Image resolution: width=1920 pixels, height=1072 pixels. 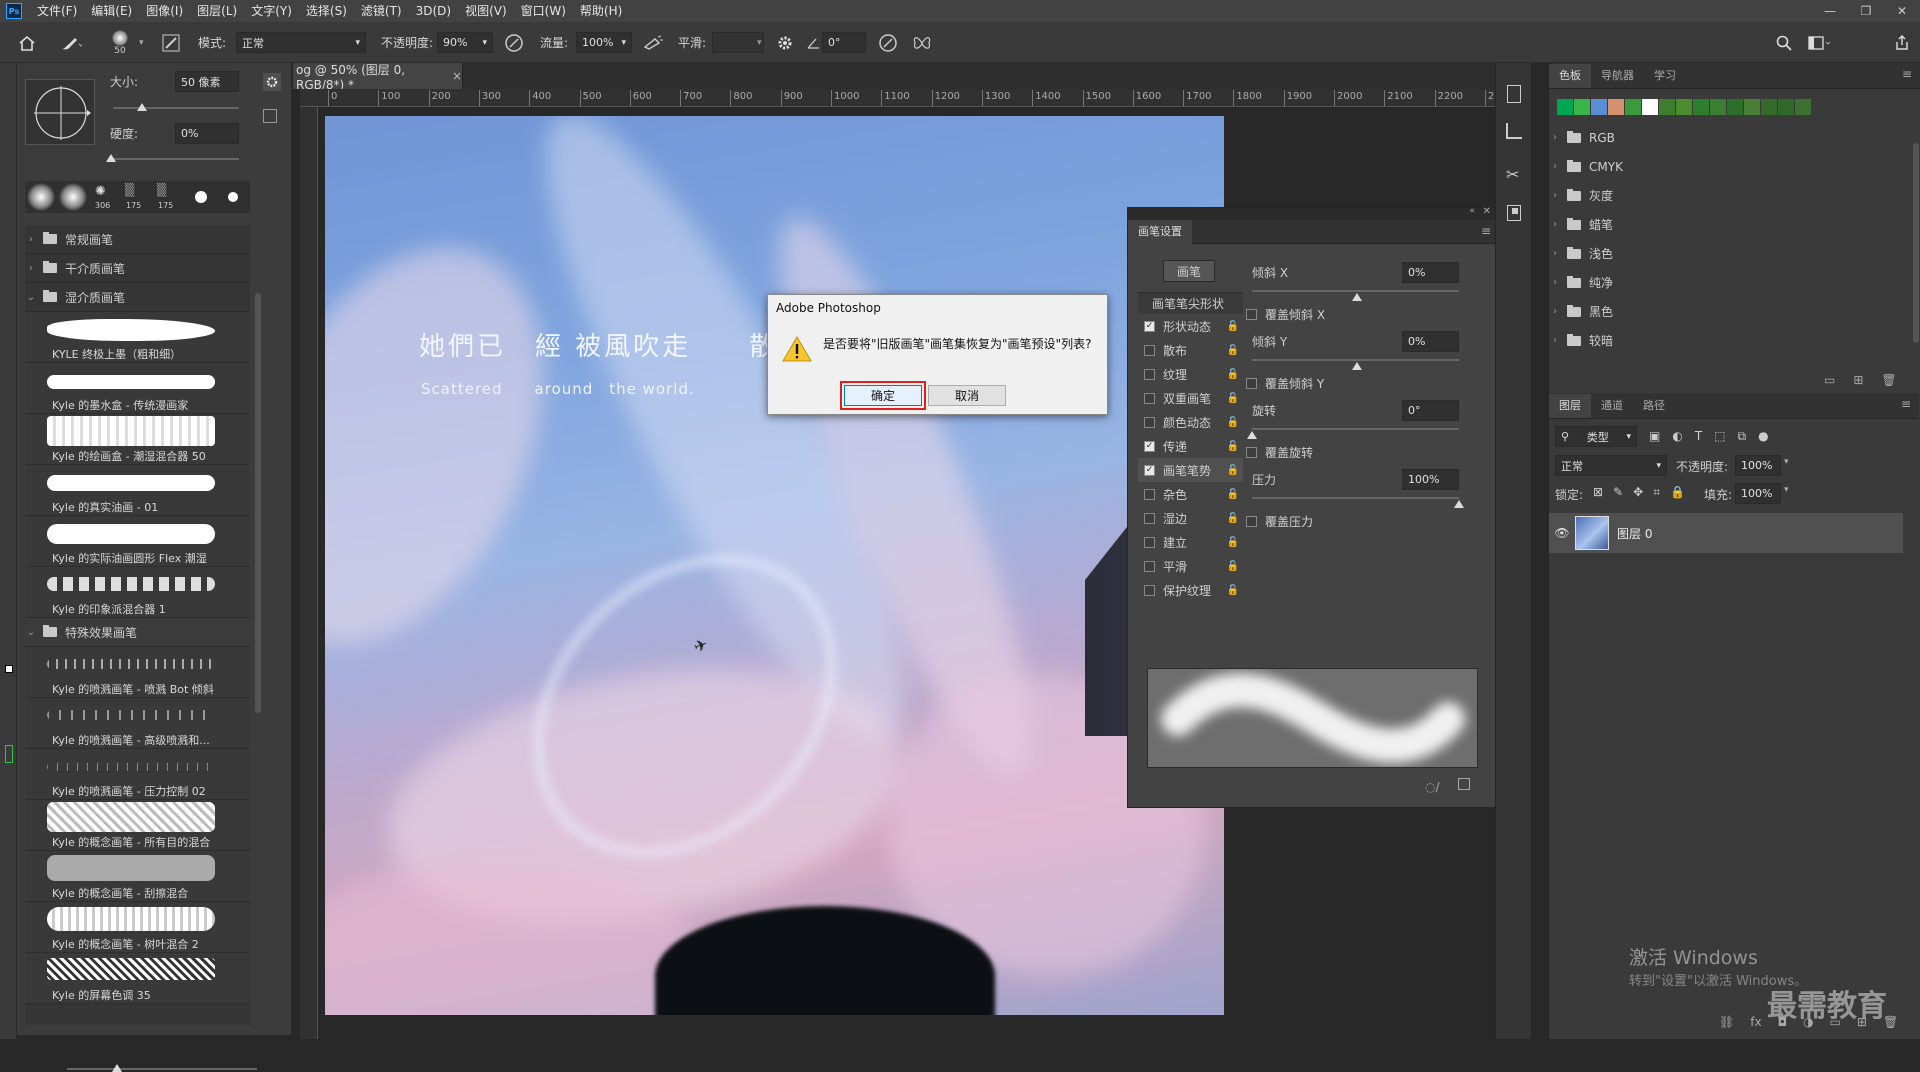 What do you see at coordinates (1430, 272) in the screenshot?
I see `tilt-x-field: 0%` at bounding box center [1430, 272].